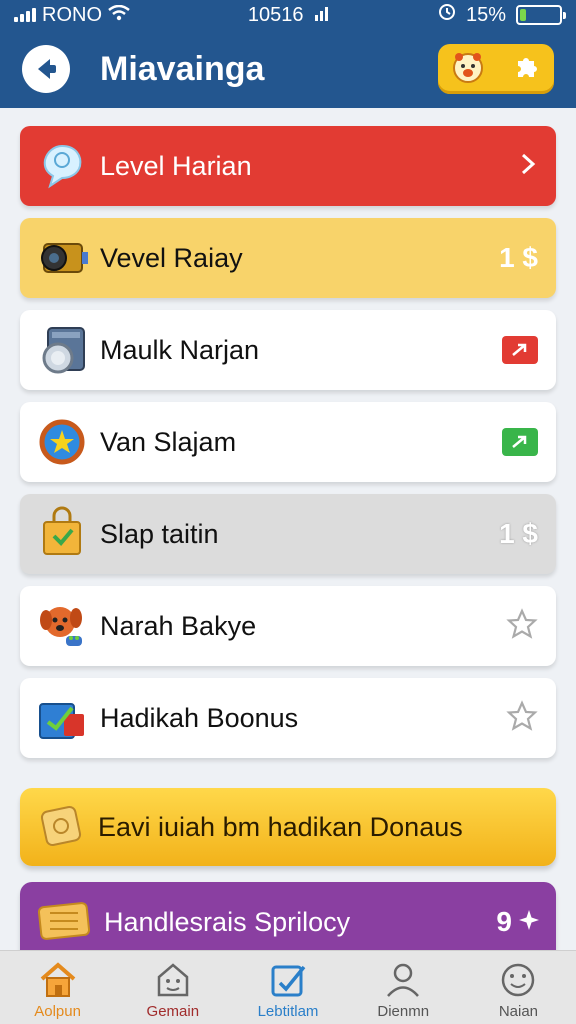  What do you see at coordinates (485, 14) in the screenshot?
I see `battery-percent: 15%` at bounding box center [485, 14].